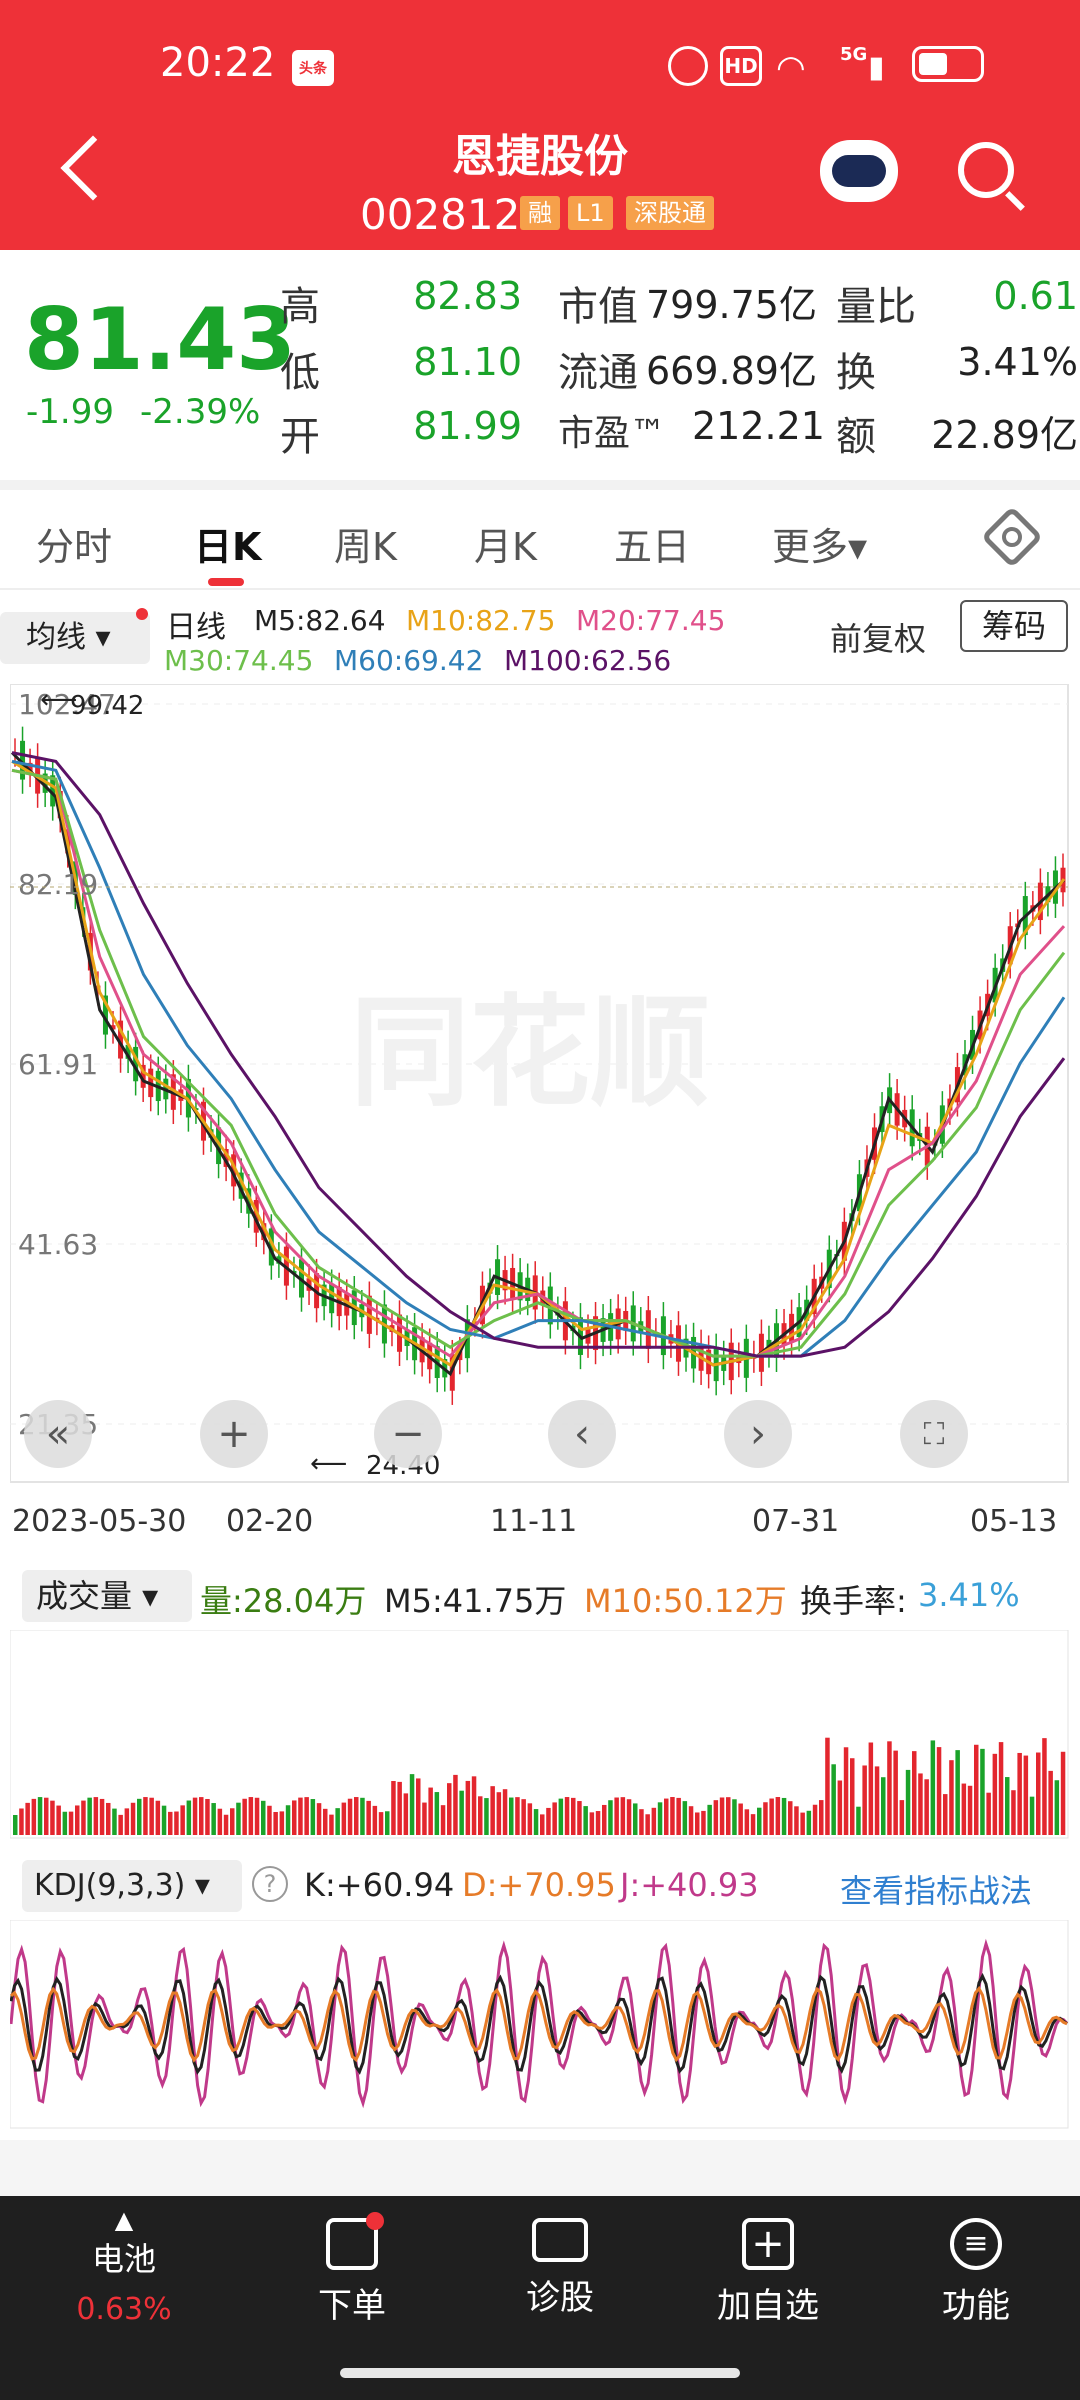  I want to click on scroll-left-icon: ‹, so click(582, 1434).